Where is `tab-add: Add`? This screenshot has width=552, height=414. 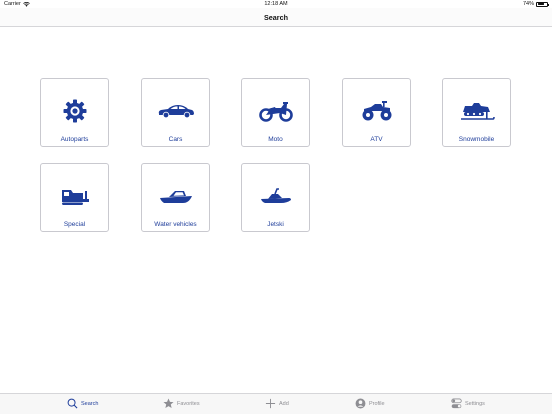 tab-add: Add is located at coordinates (277, 403).